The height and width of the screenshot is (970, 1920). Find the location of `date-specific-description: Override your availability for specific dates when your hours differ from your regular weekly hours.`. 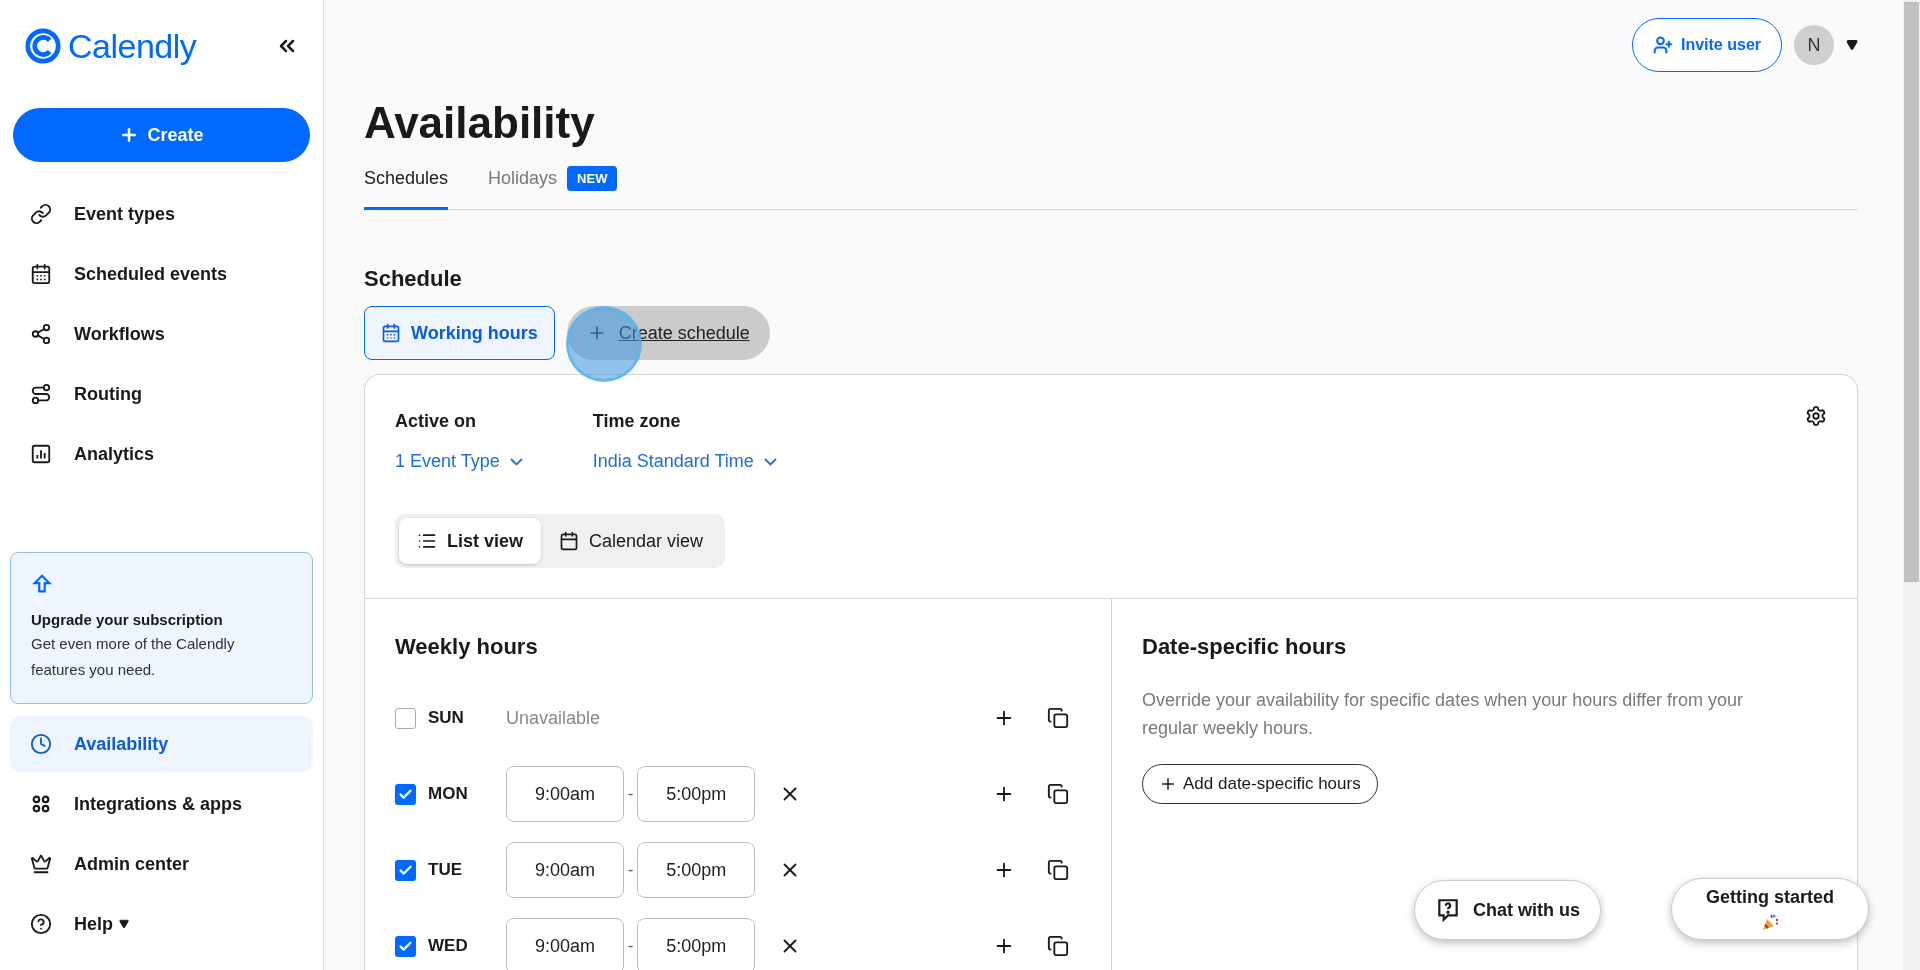

date-specific-description: Override your availability for specific dates when your hours differ from your regular weekly hours. is located at coordinates (1443, 714).